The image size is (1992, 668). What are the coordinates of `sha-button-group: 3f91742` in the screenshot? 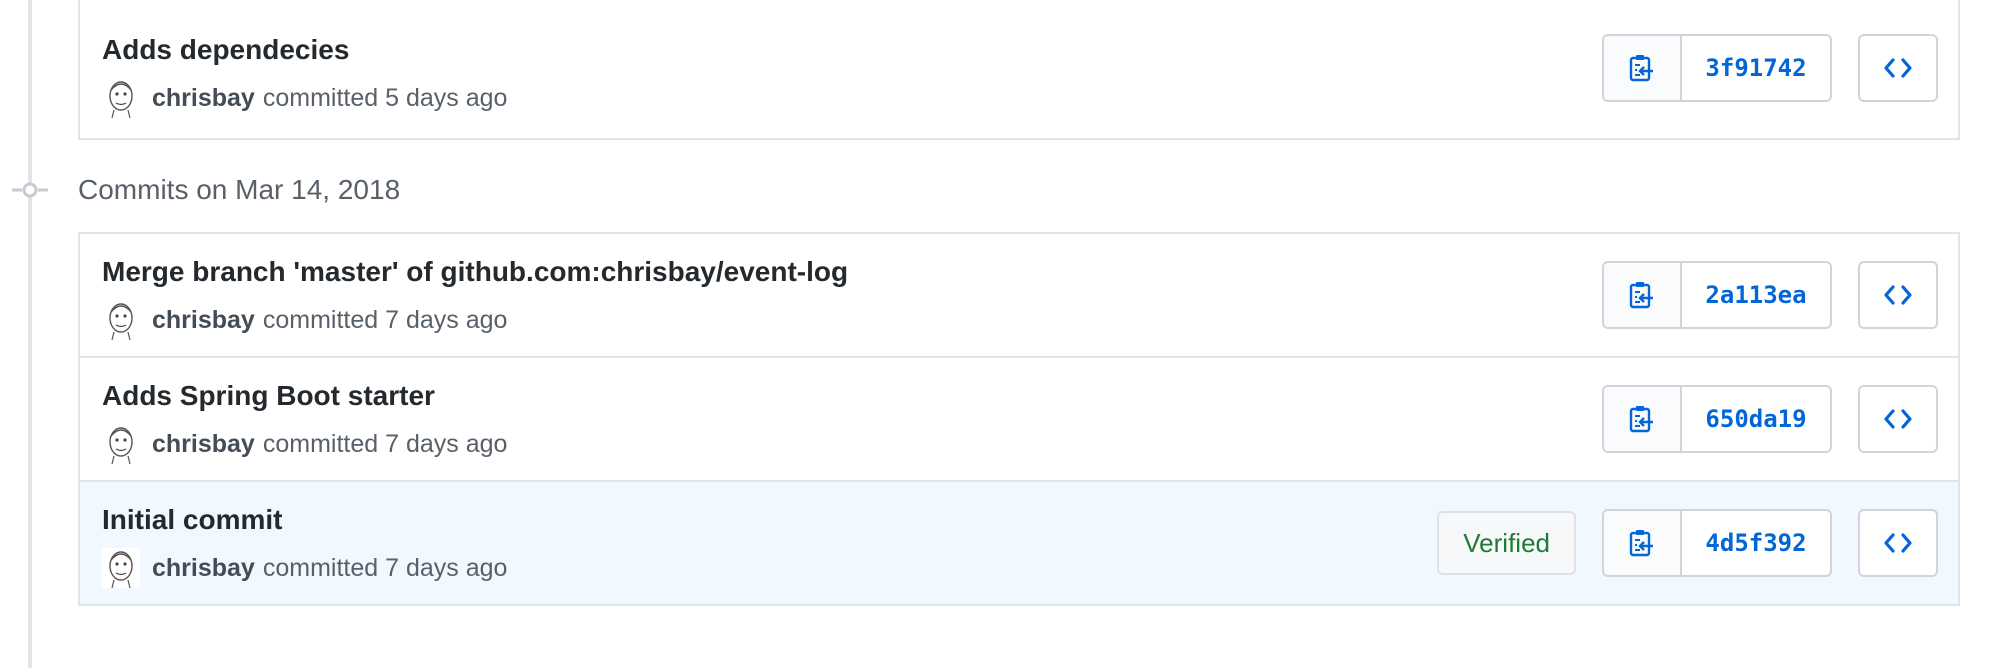 It's located at (1717, 68).